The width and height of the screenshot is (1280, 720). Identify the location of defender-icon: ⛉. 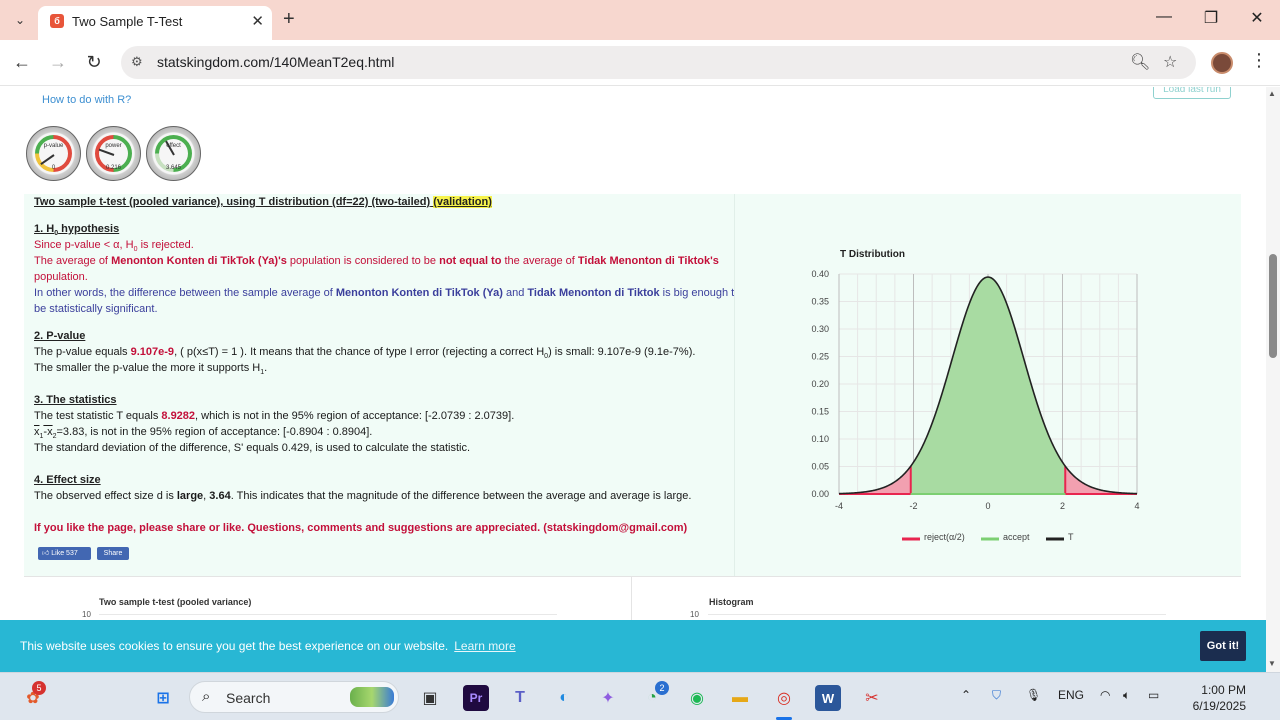
(996, 695).